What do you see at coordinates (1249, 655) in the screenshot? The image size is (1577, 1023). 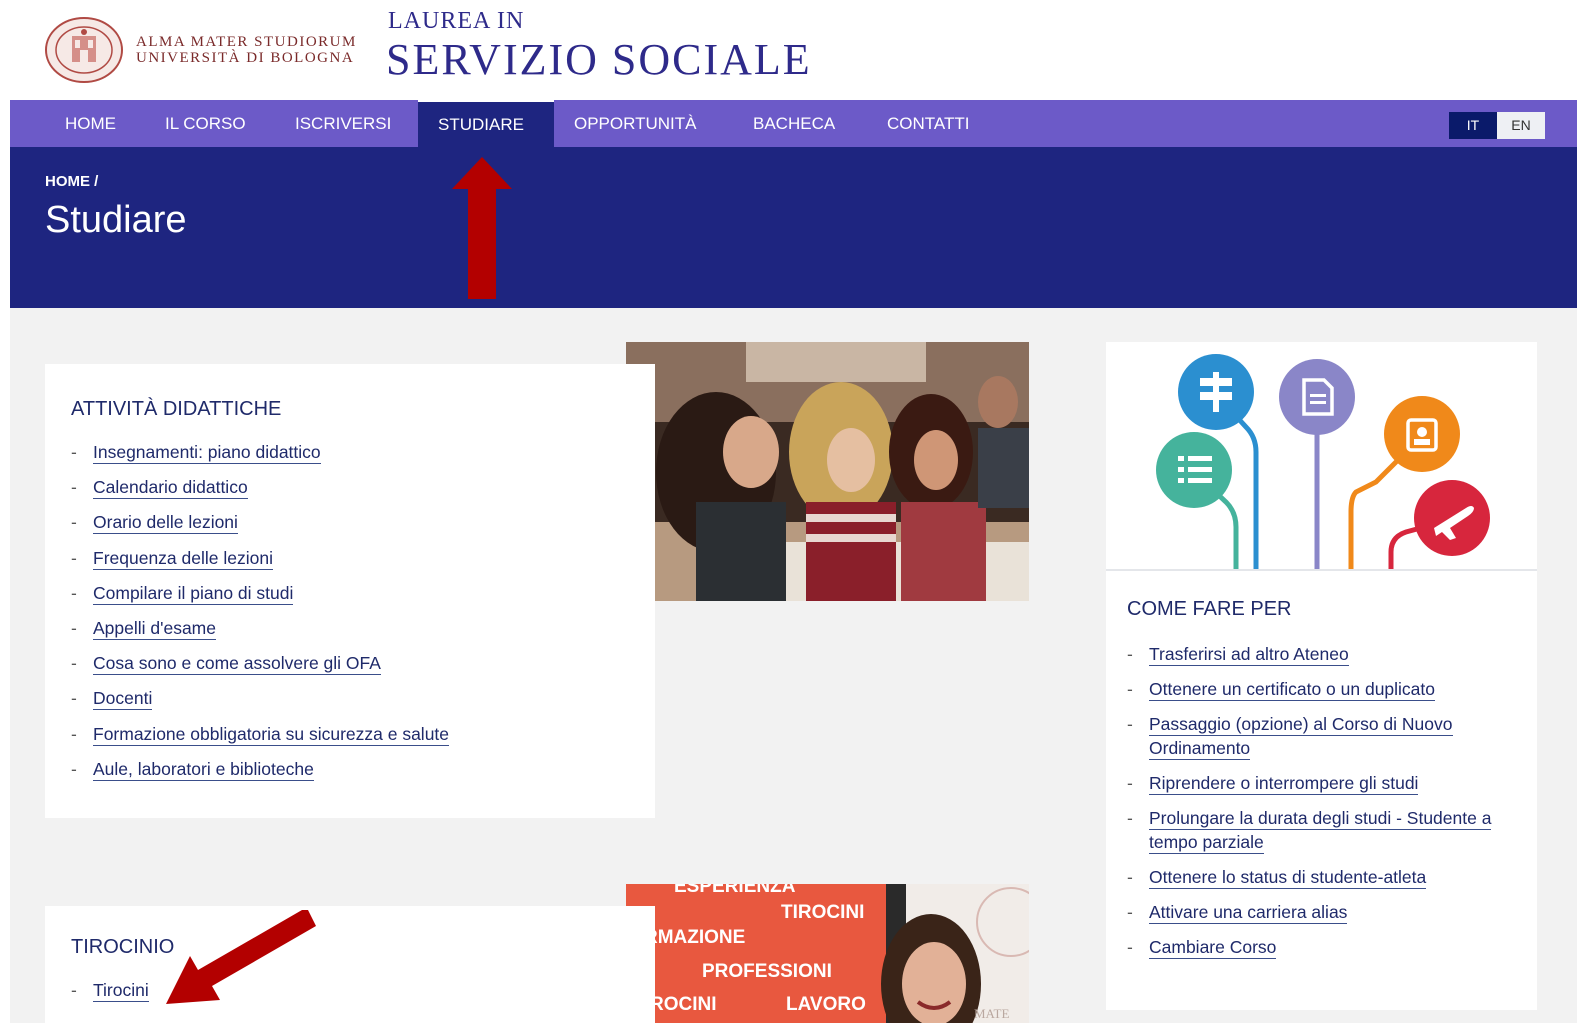 I see `link-trasferirsi: Trasferirsi ad altro Ateneo` at bounding box center [1249, 655].